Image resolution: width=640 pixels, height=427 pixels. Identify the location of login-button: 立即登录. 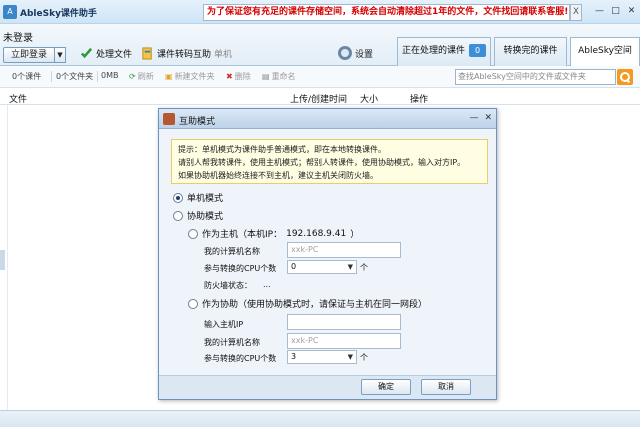
(29, 55).